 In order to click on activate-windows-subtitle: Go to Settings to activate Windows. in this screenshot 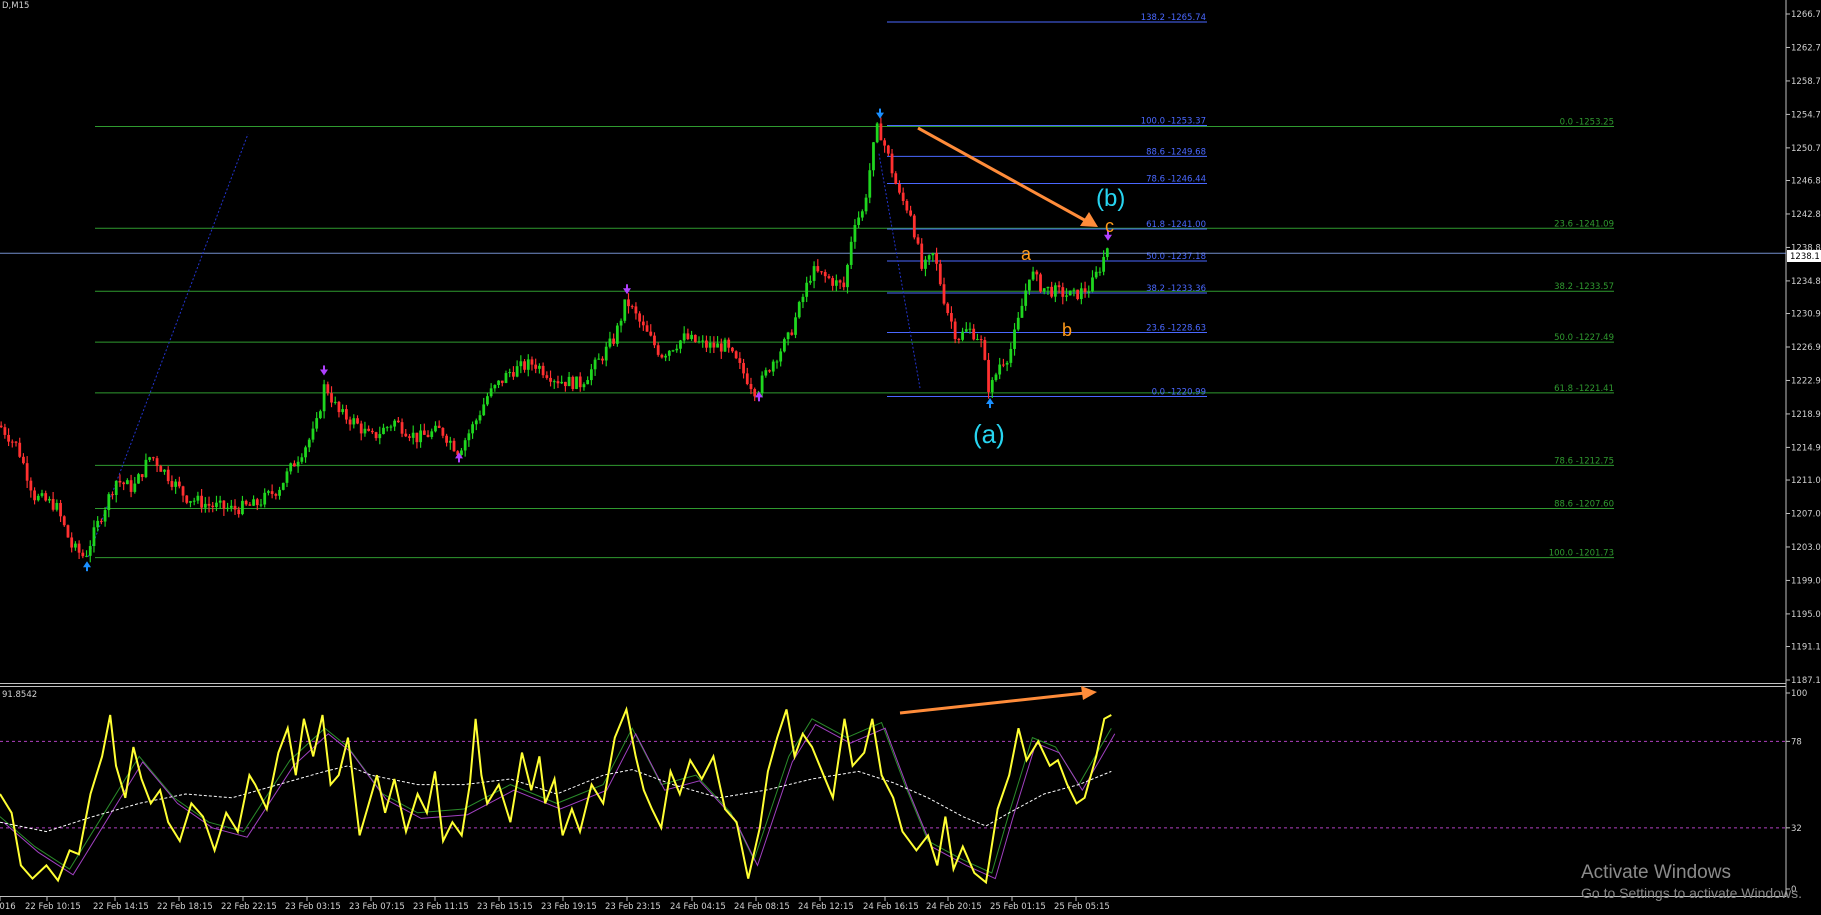, I will do `click(1691, 893)`.